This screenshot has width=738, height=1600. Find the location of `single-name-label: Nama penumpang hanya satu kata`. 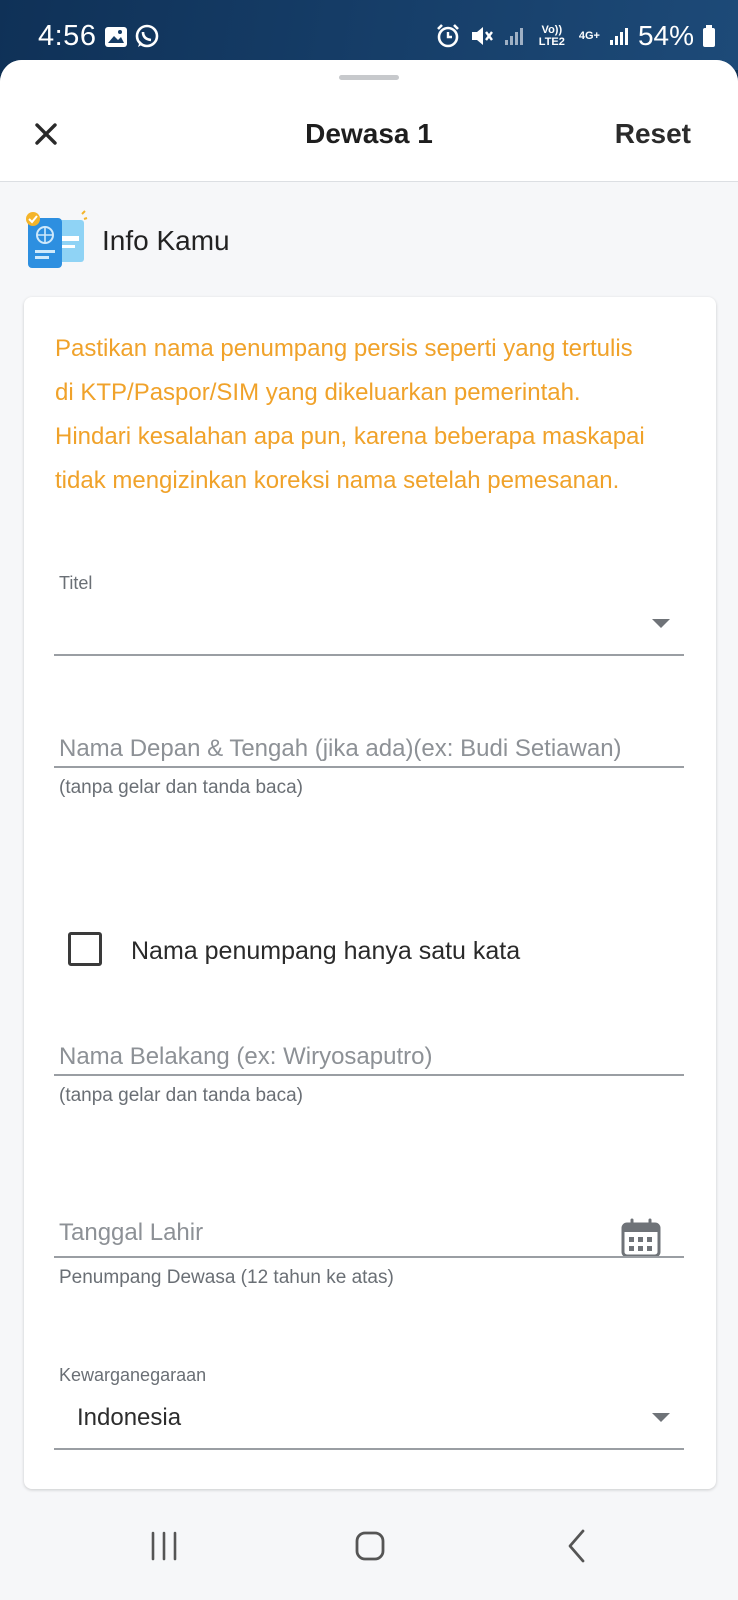

single-name-label: Nama penumpang hanya satu kata is located at coordinates (325, 951).